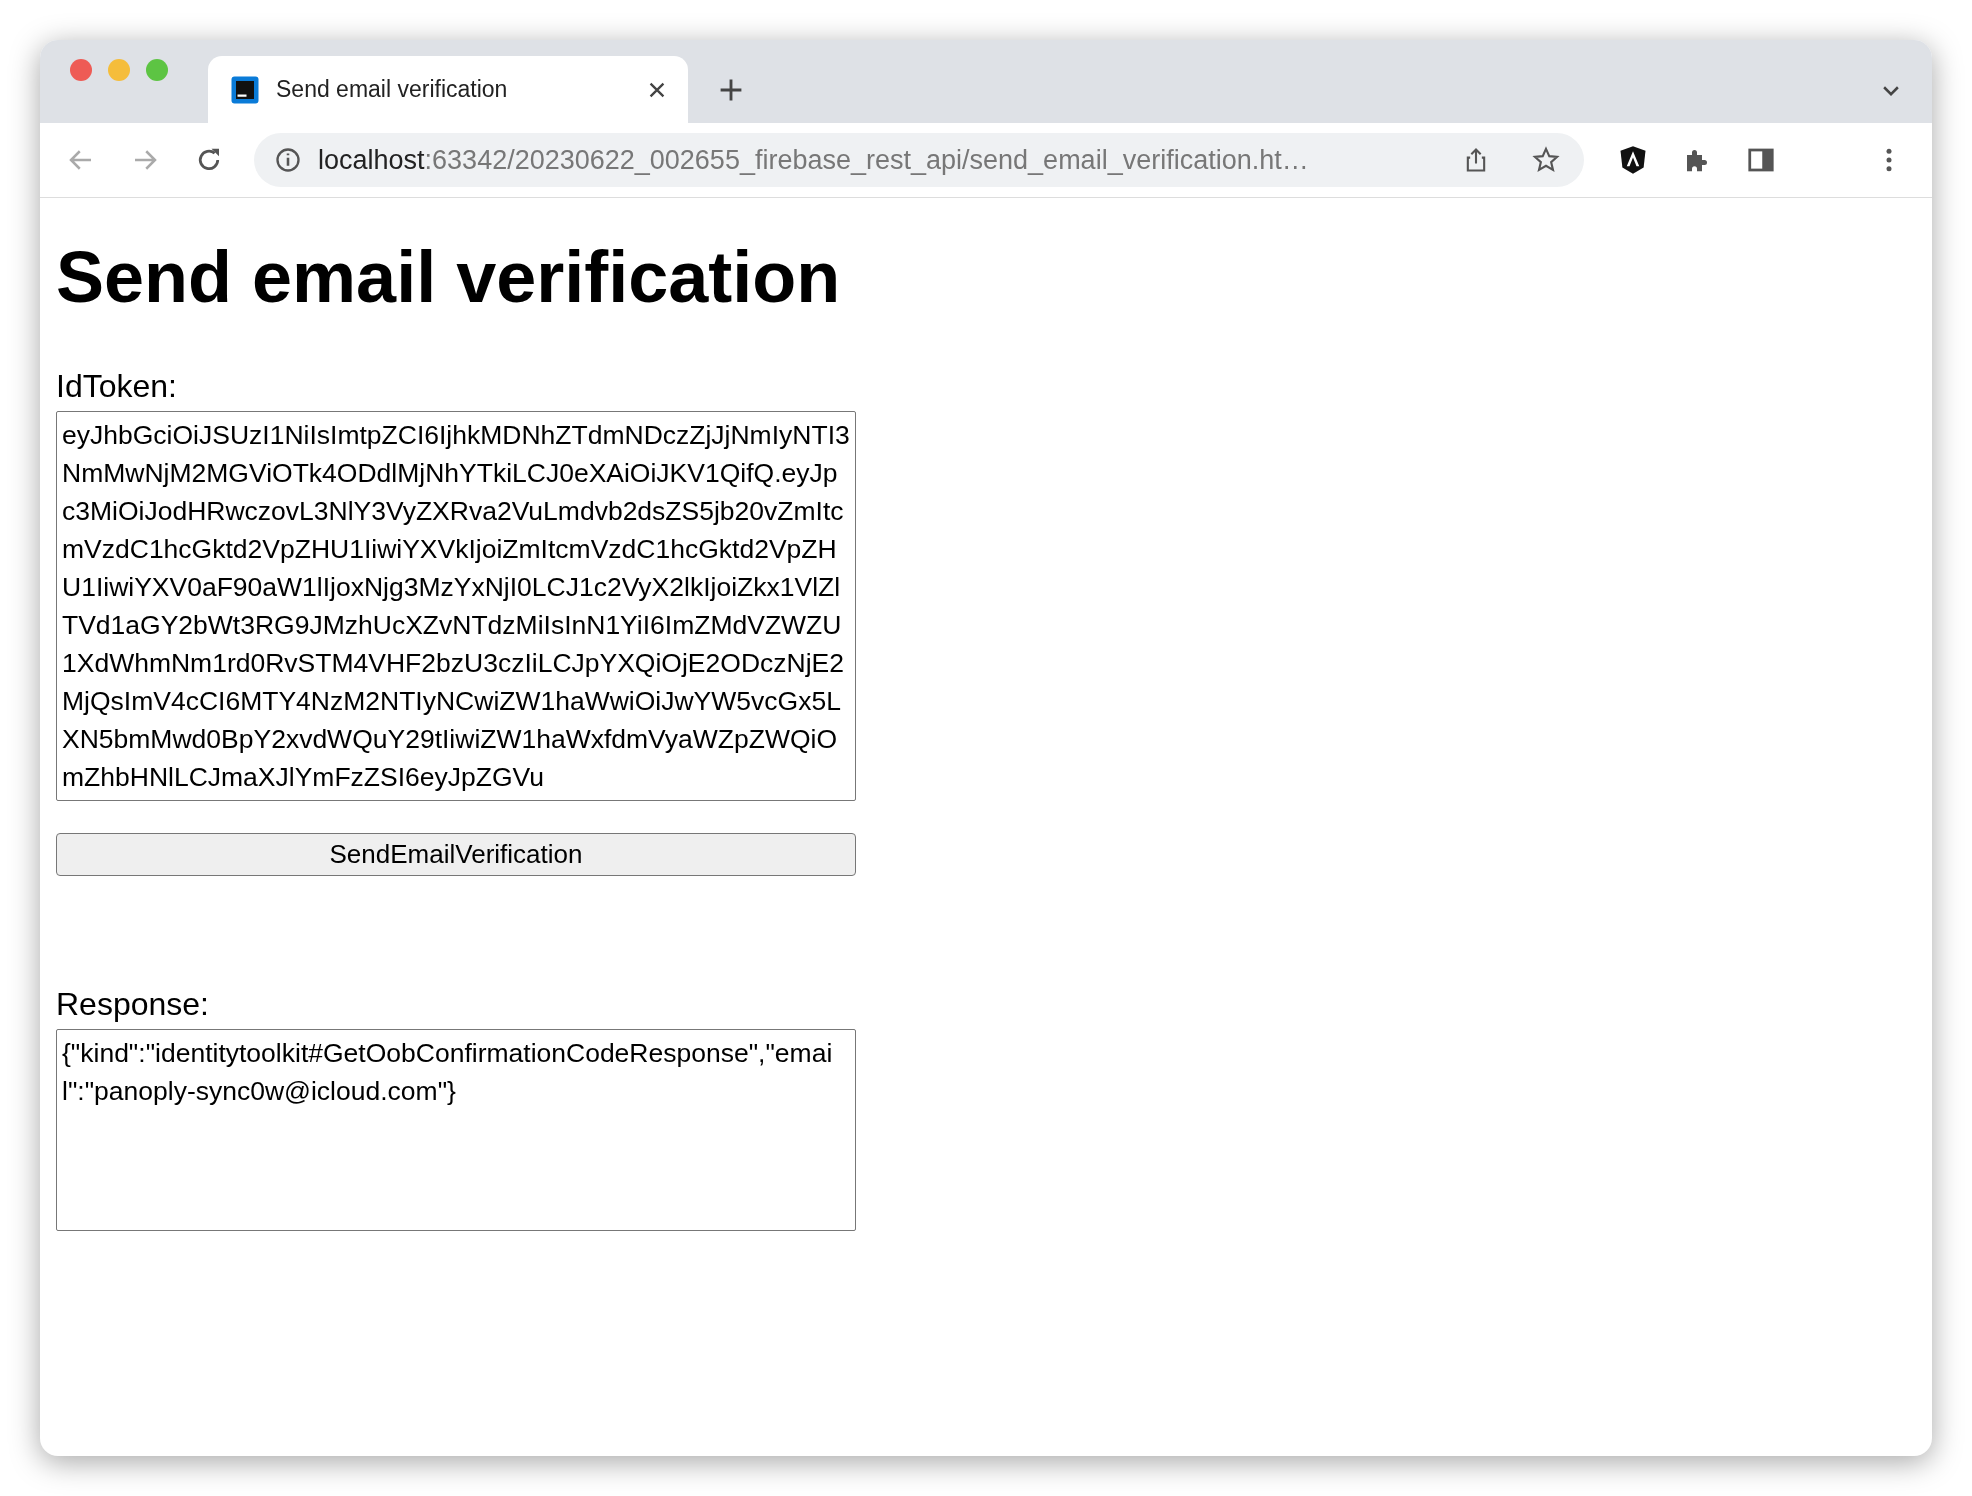 The width and height of the screenshot is (1972, 1496). I want to click on close-icon, so click(657, 89).